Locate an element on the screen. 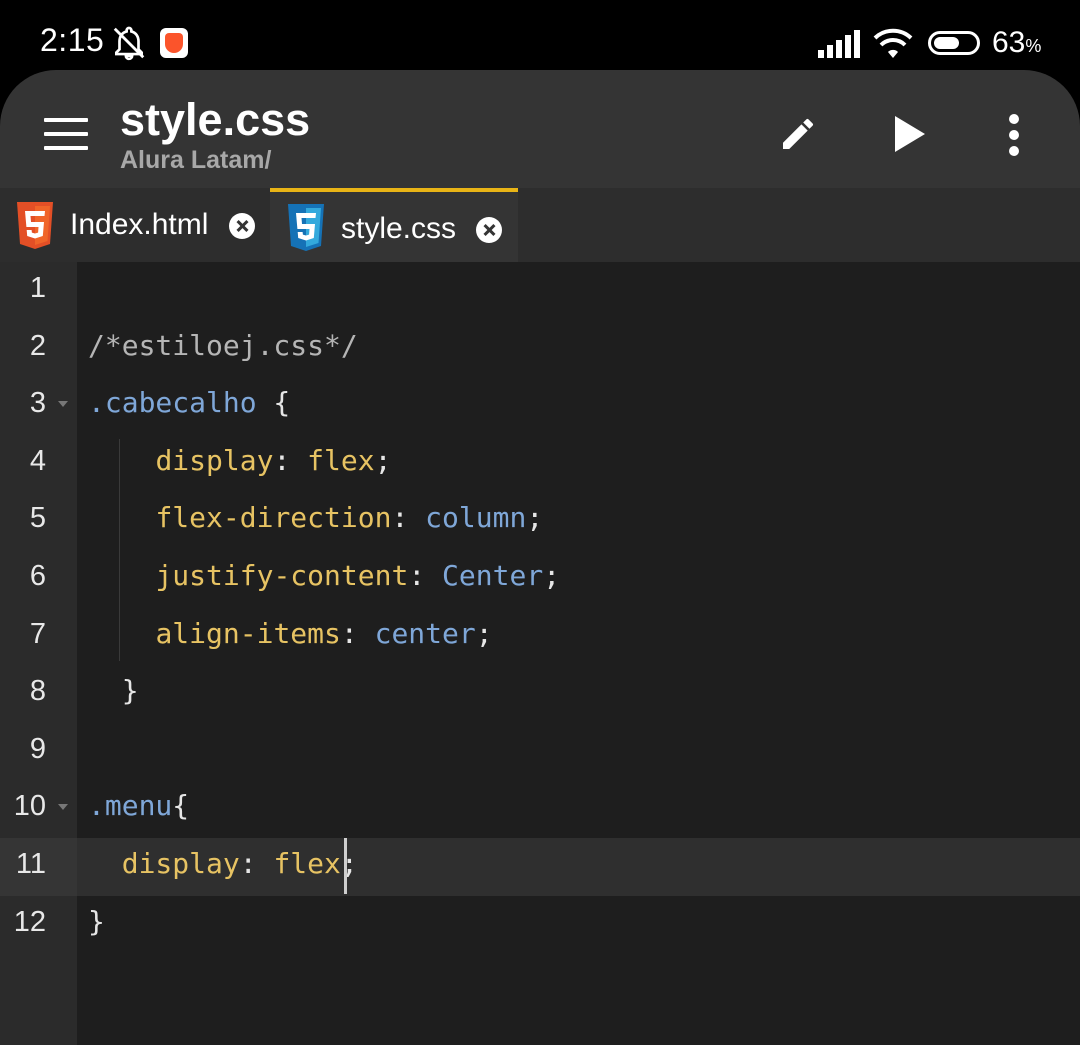 The width and height of the screenshot is (1080, 1045). line-number: 10 is located at coordinates (38, 809).